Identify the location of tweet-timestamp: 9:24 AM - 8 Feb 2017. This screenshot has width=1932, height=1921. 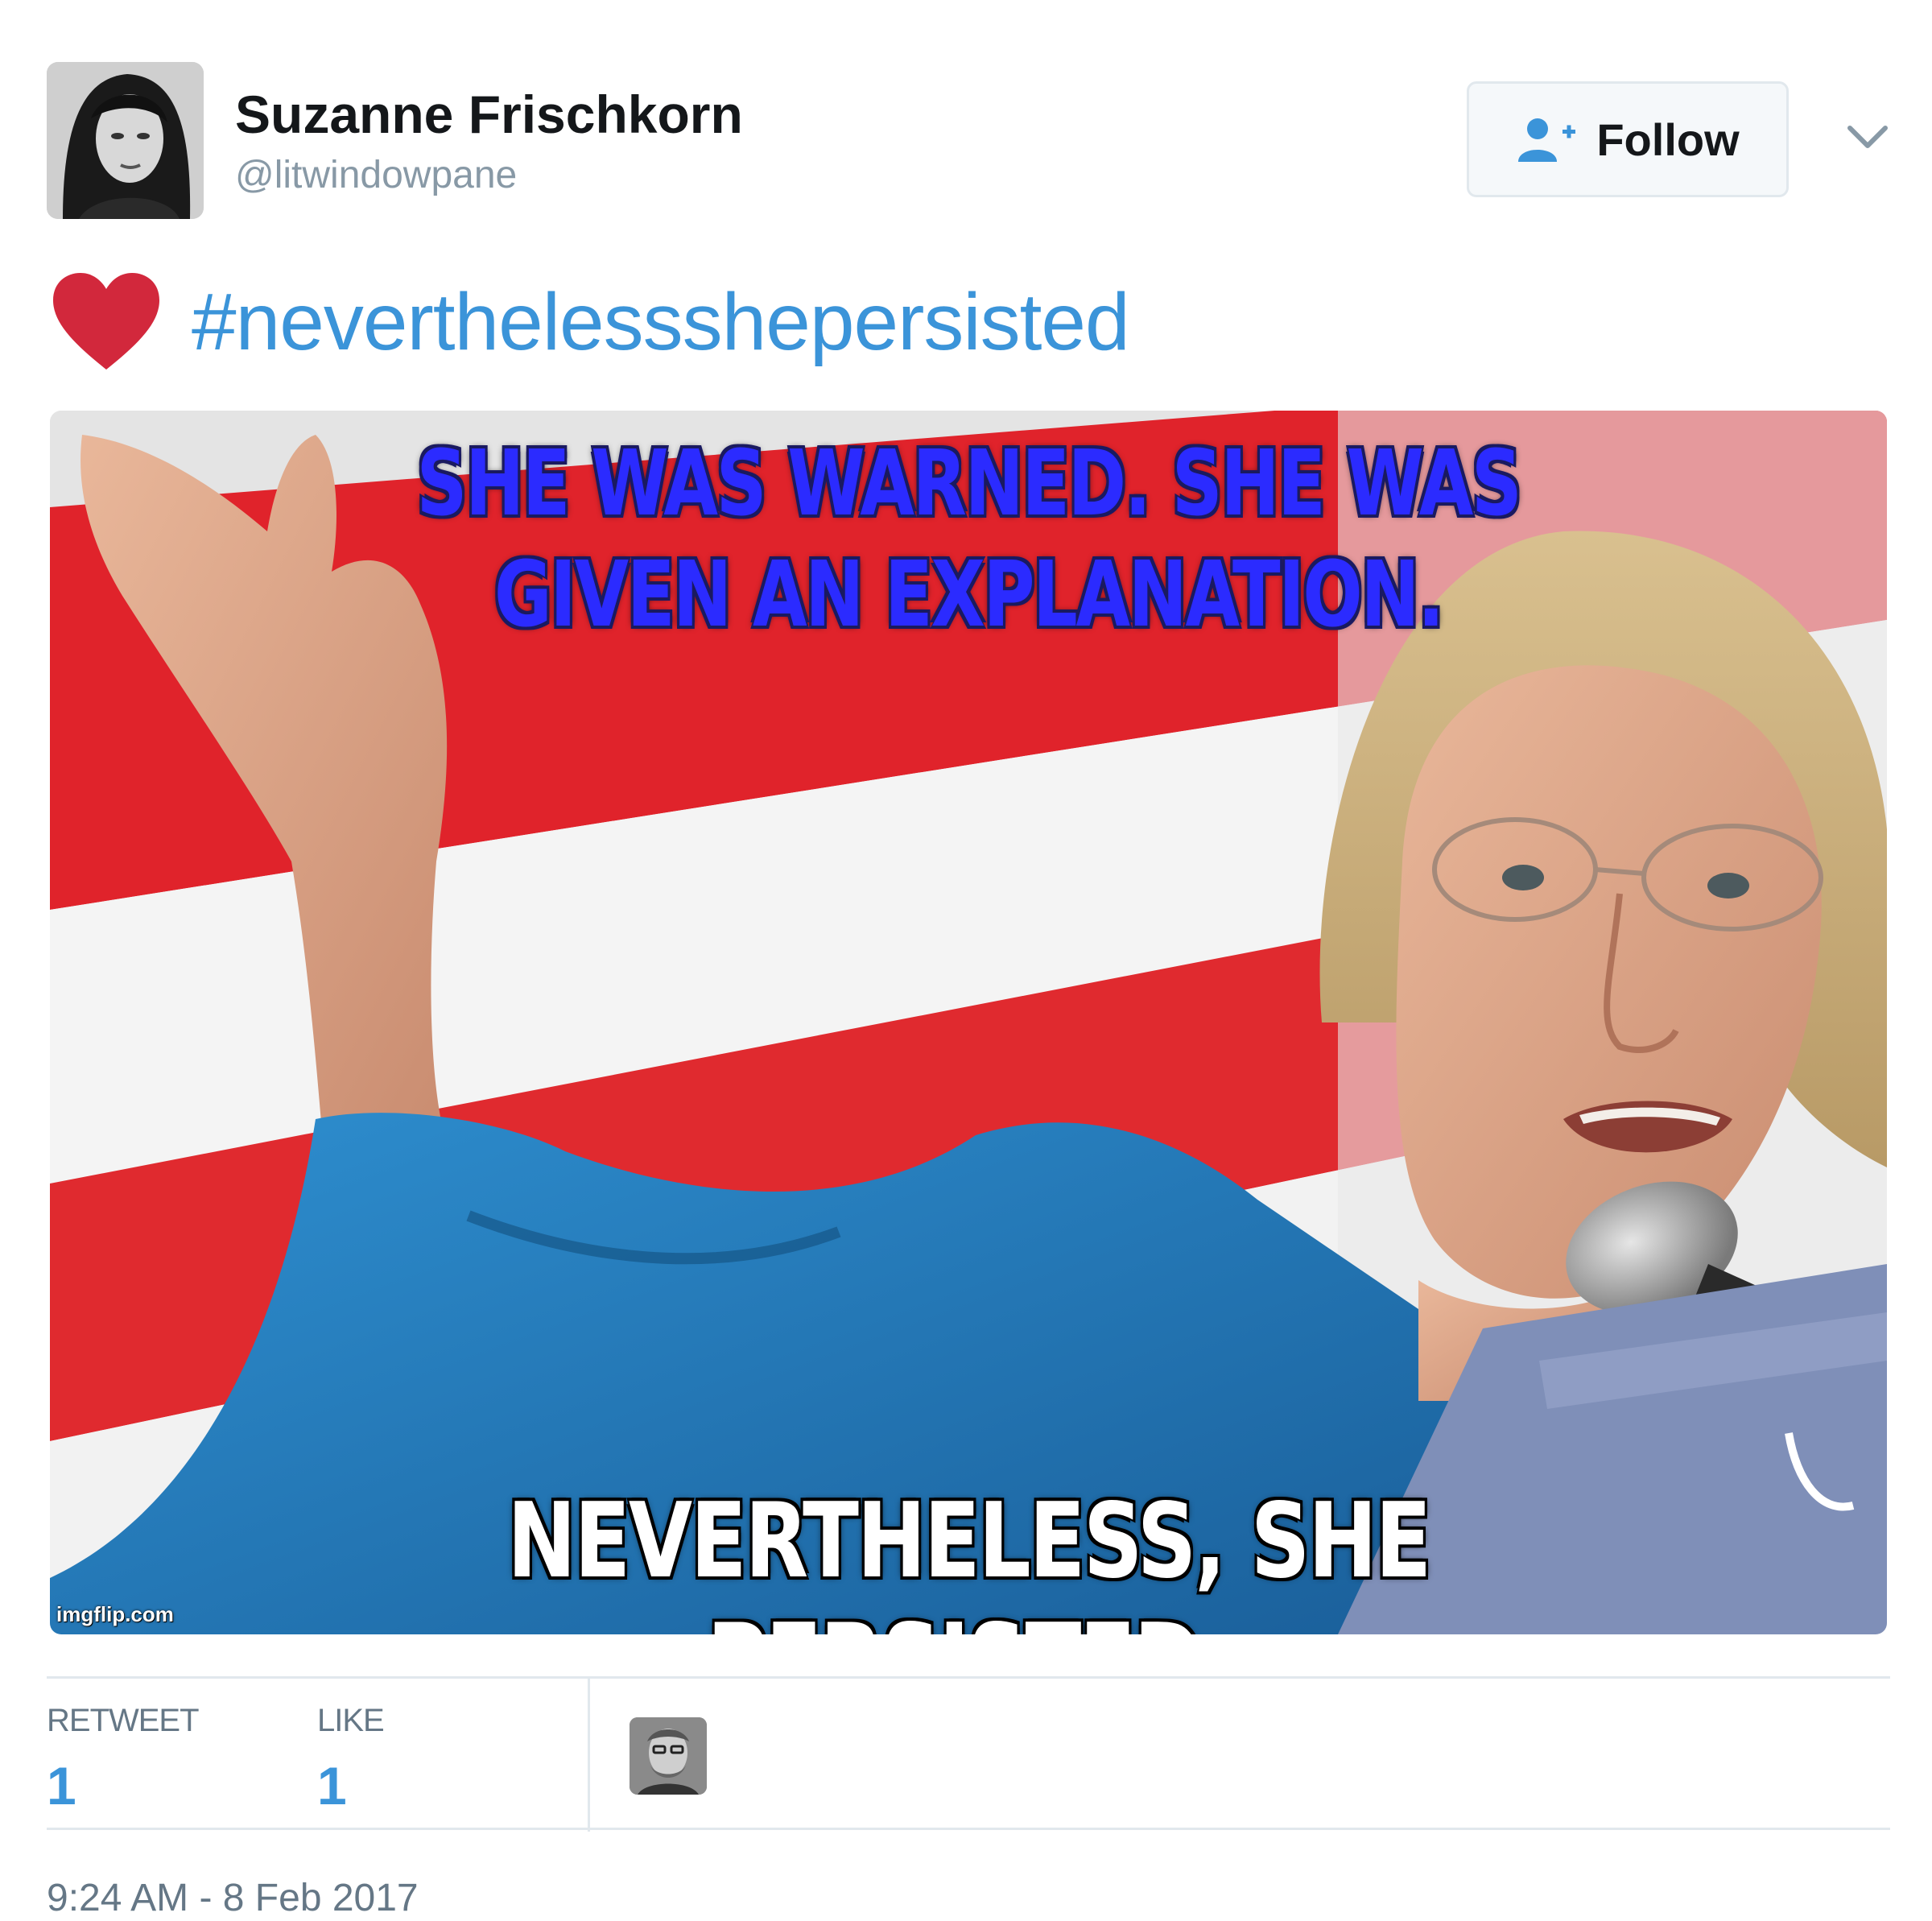
(233, 1898).